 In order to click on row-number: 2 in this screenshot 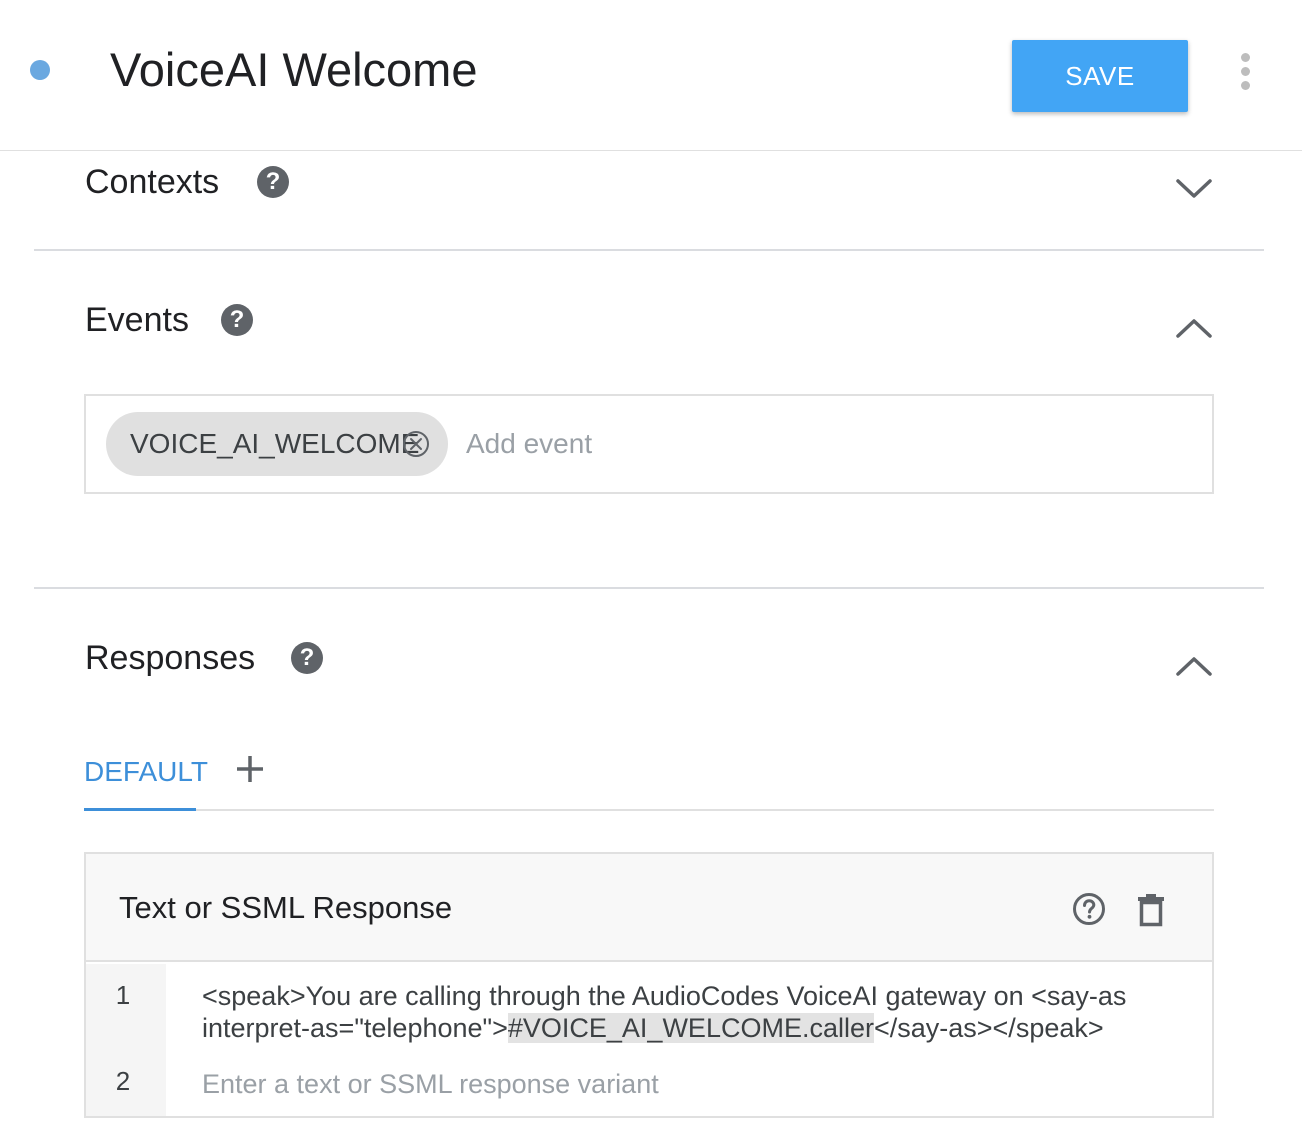, I will do `click(123, 1081)`.